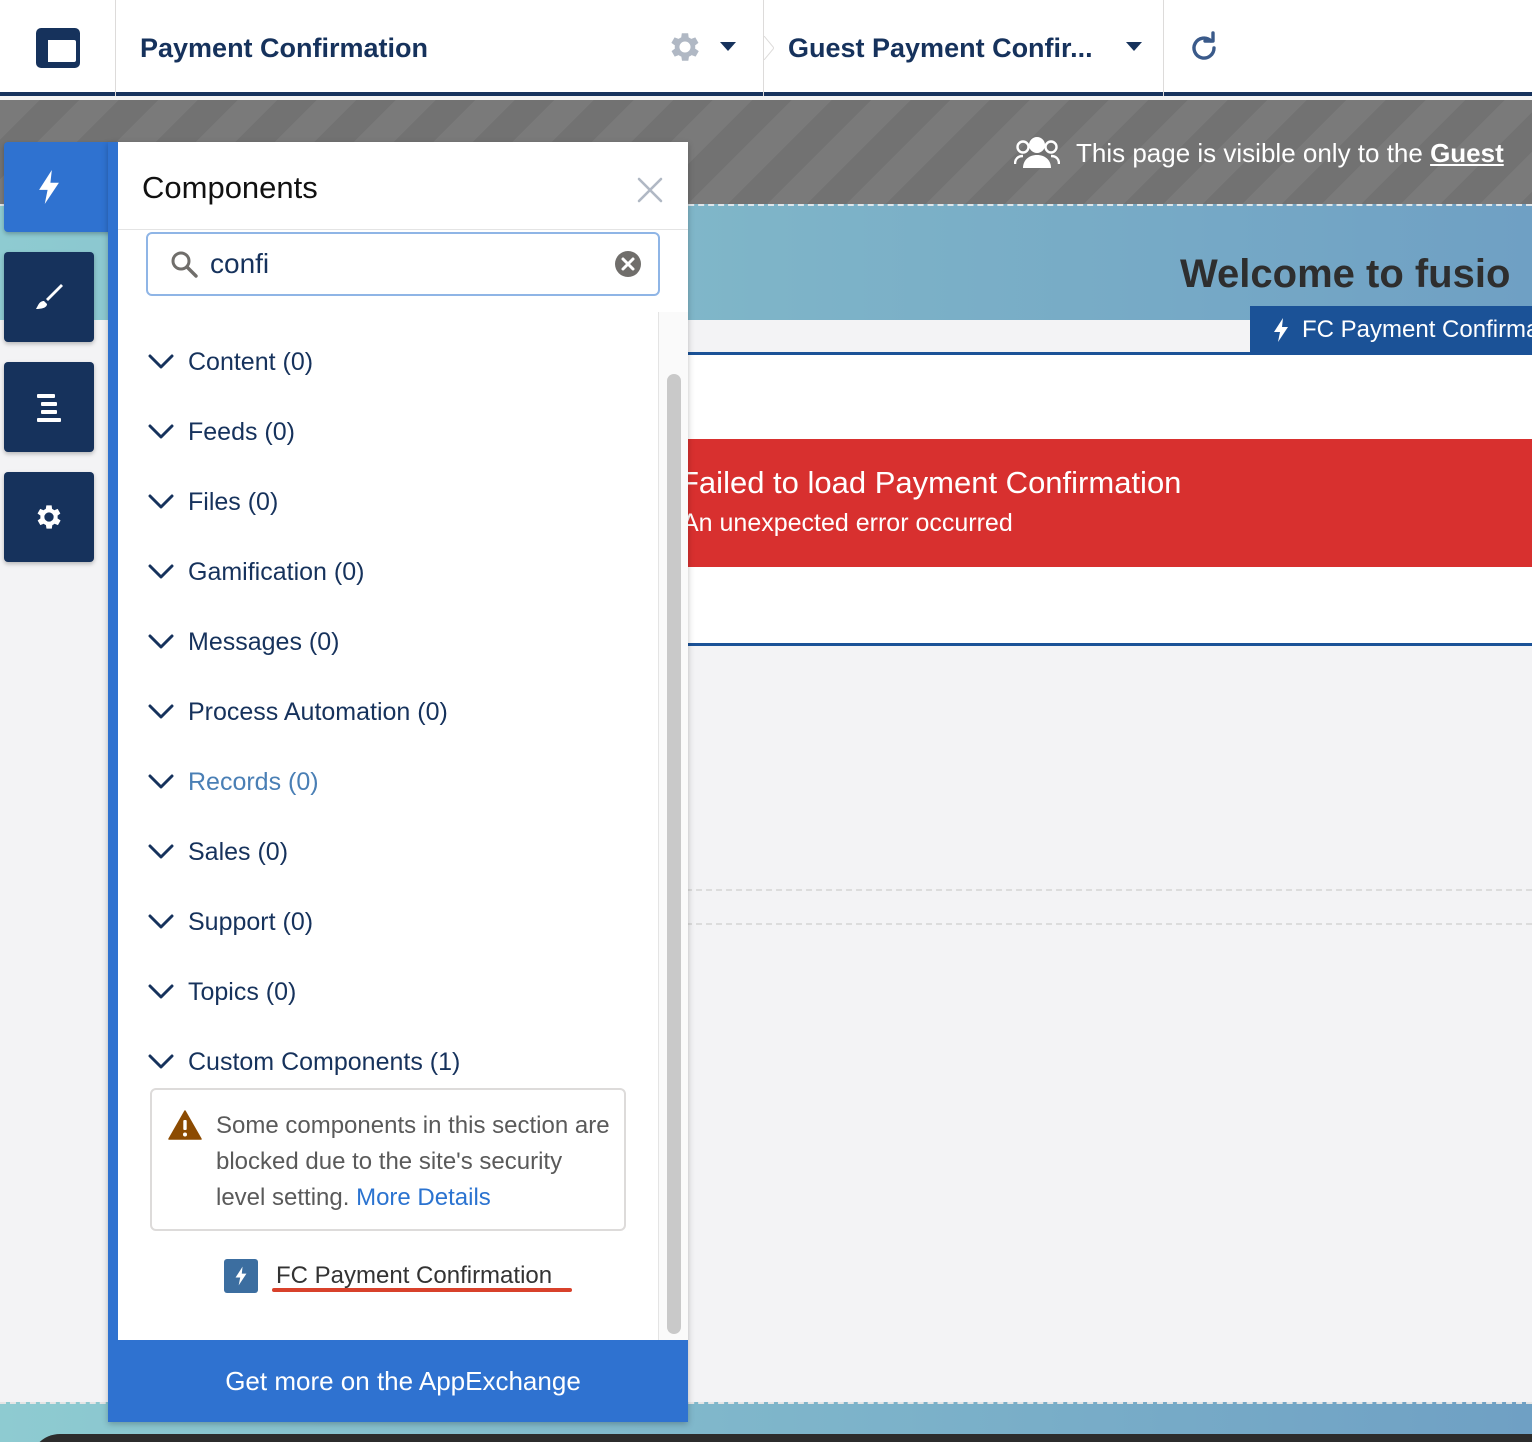 This screenshot has height=1442, width=1532. What do you see at coordinates (276, 571) in the screenshot?
I see `category-label: Gamification (0)` at bounding box center [276, 571].